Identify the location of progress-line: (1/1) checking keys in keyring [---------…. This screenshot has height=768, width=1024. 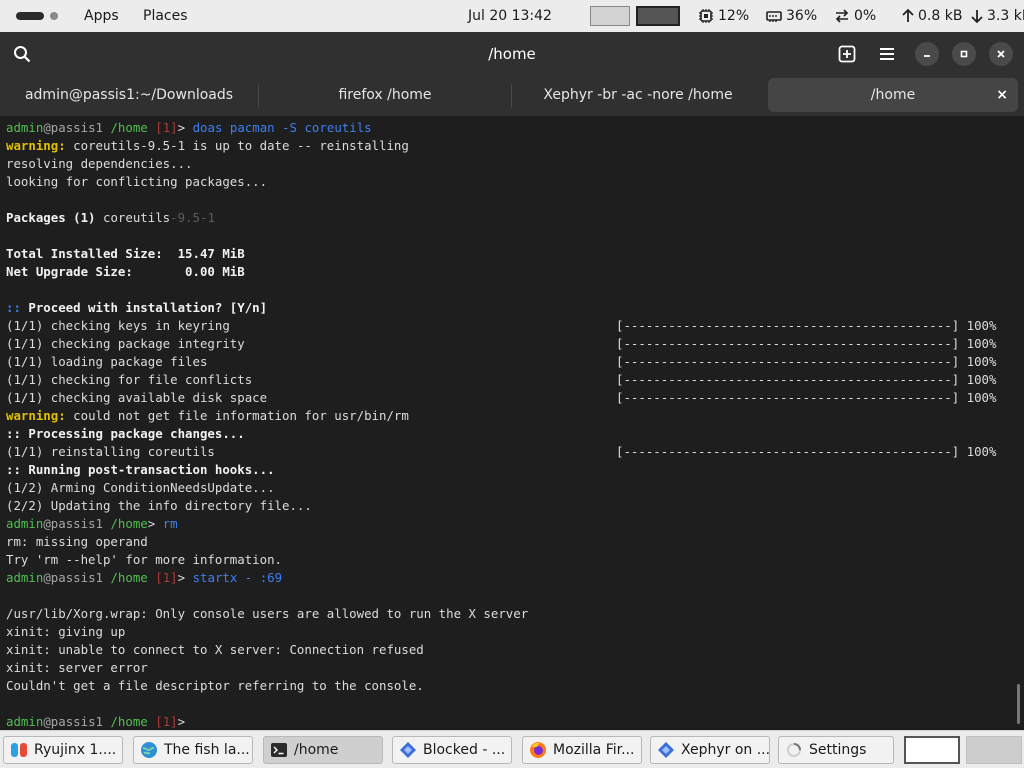
(501, 325).